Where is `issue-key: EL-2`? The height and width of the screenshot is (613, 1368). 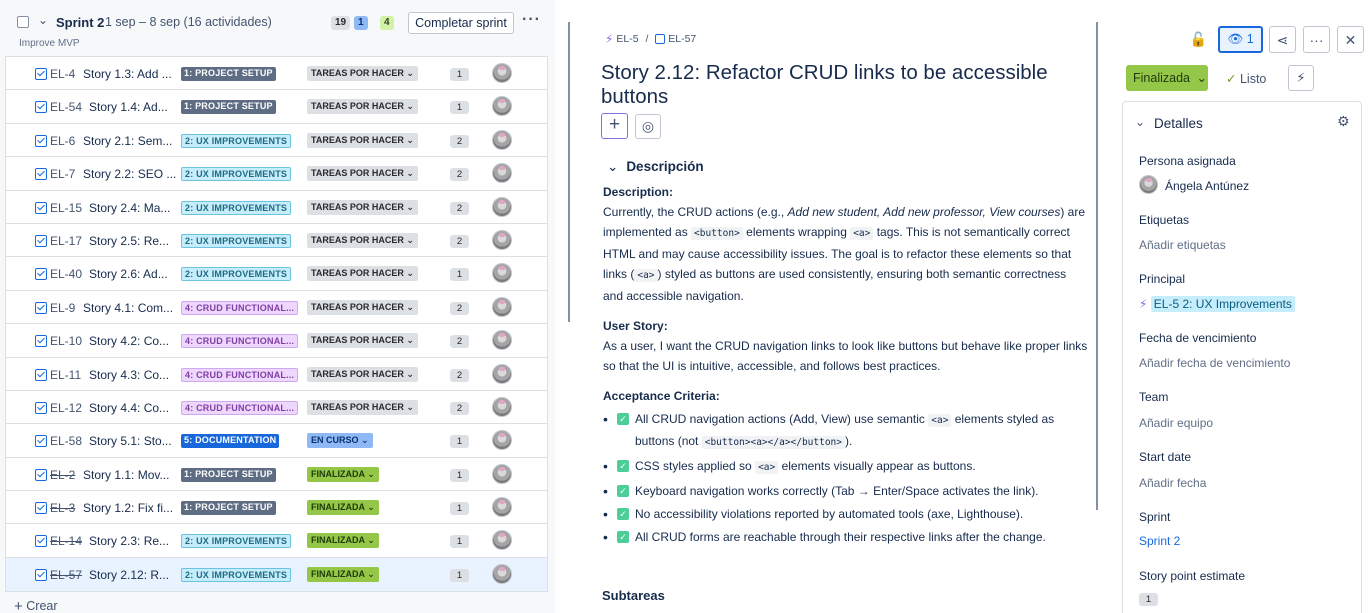
issue-key: EL-2 is located at coordinates (62, 475).